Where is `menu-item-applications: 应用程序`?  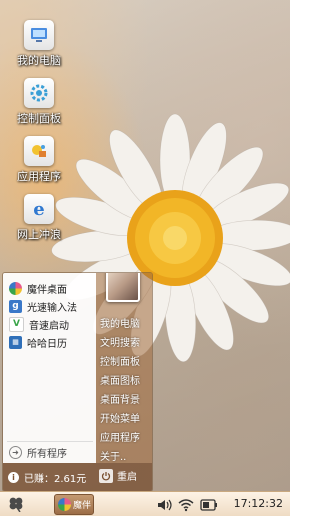 menu-item-applications: 应用程序 is located at coordinates (120, 436).